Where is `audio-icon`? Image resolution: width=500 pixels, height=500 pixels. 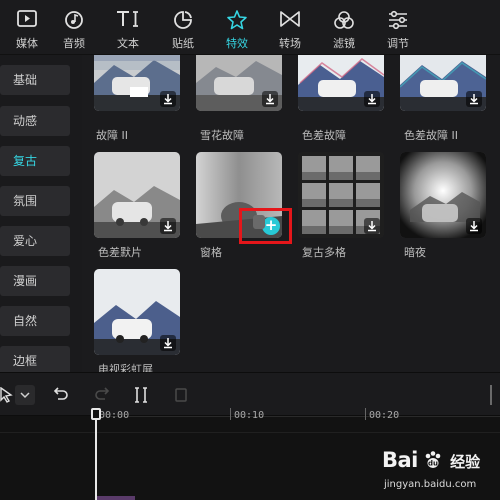 audio-icon is located at coordinates (74, 20).